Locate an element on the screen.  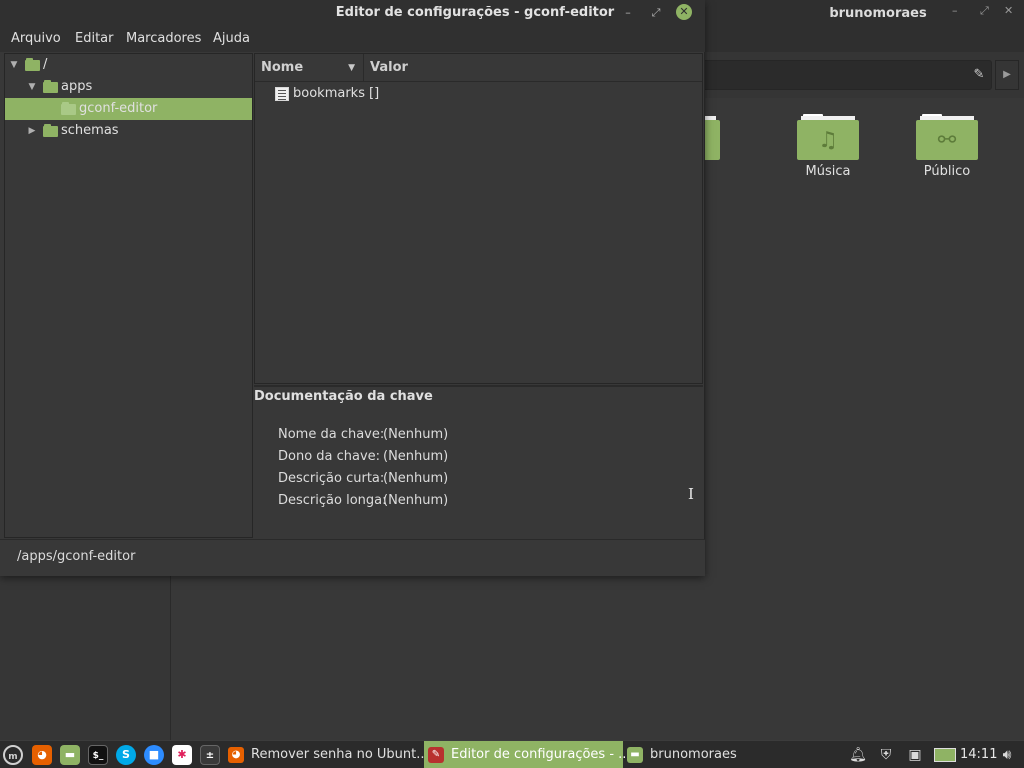
column-header-label: Valor is located at coordinates (389, 67).